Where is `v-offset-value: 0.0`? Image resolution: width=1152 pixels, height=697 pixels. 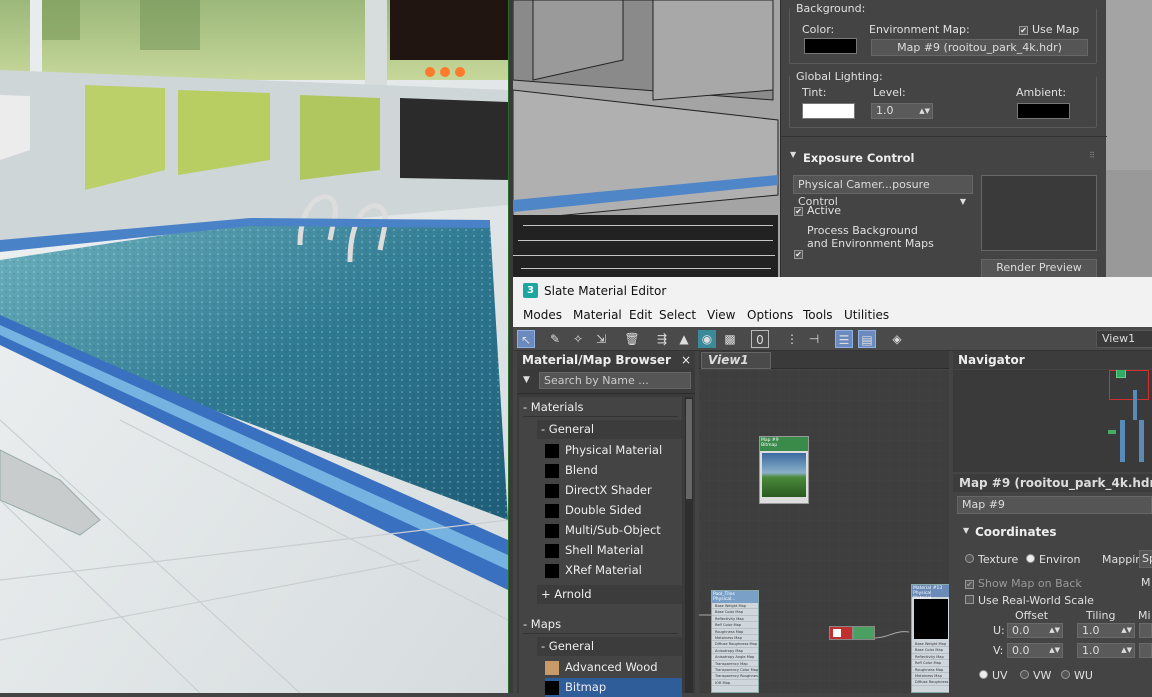 v-offset-value: 0.0 is located at coordinates (1021, 650).